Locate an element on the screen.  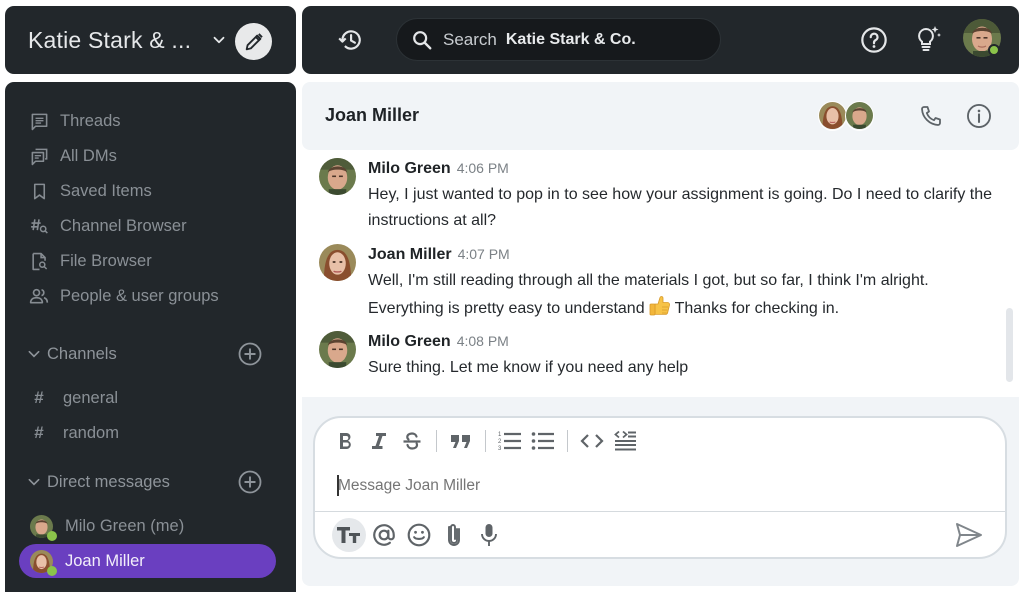
add-channel-button is located at coordinates (250, 354).